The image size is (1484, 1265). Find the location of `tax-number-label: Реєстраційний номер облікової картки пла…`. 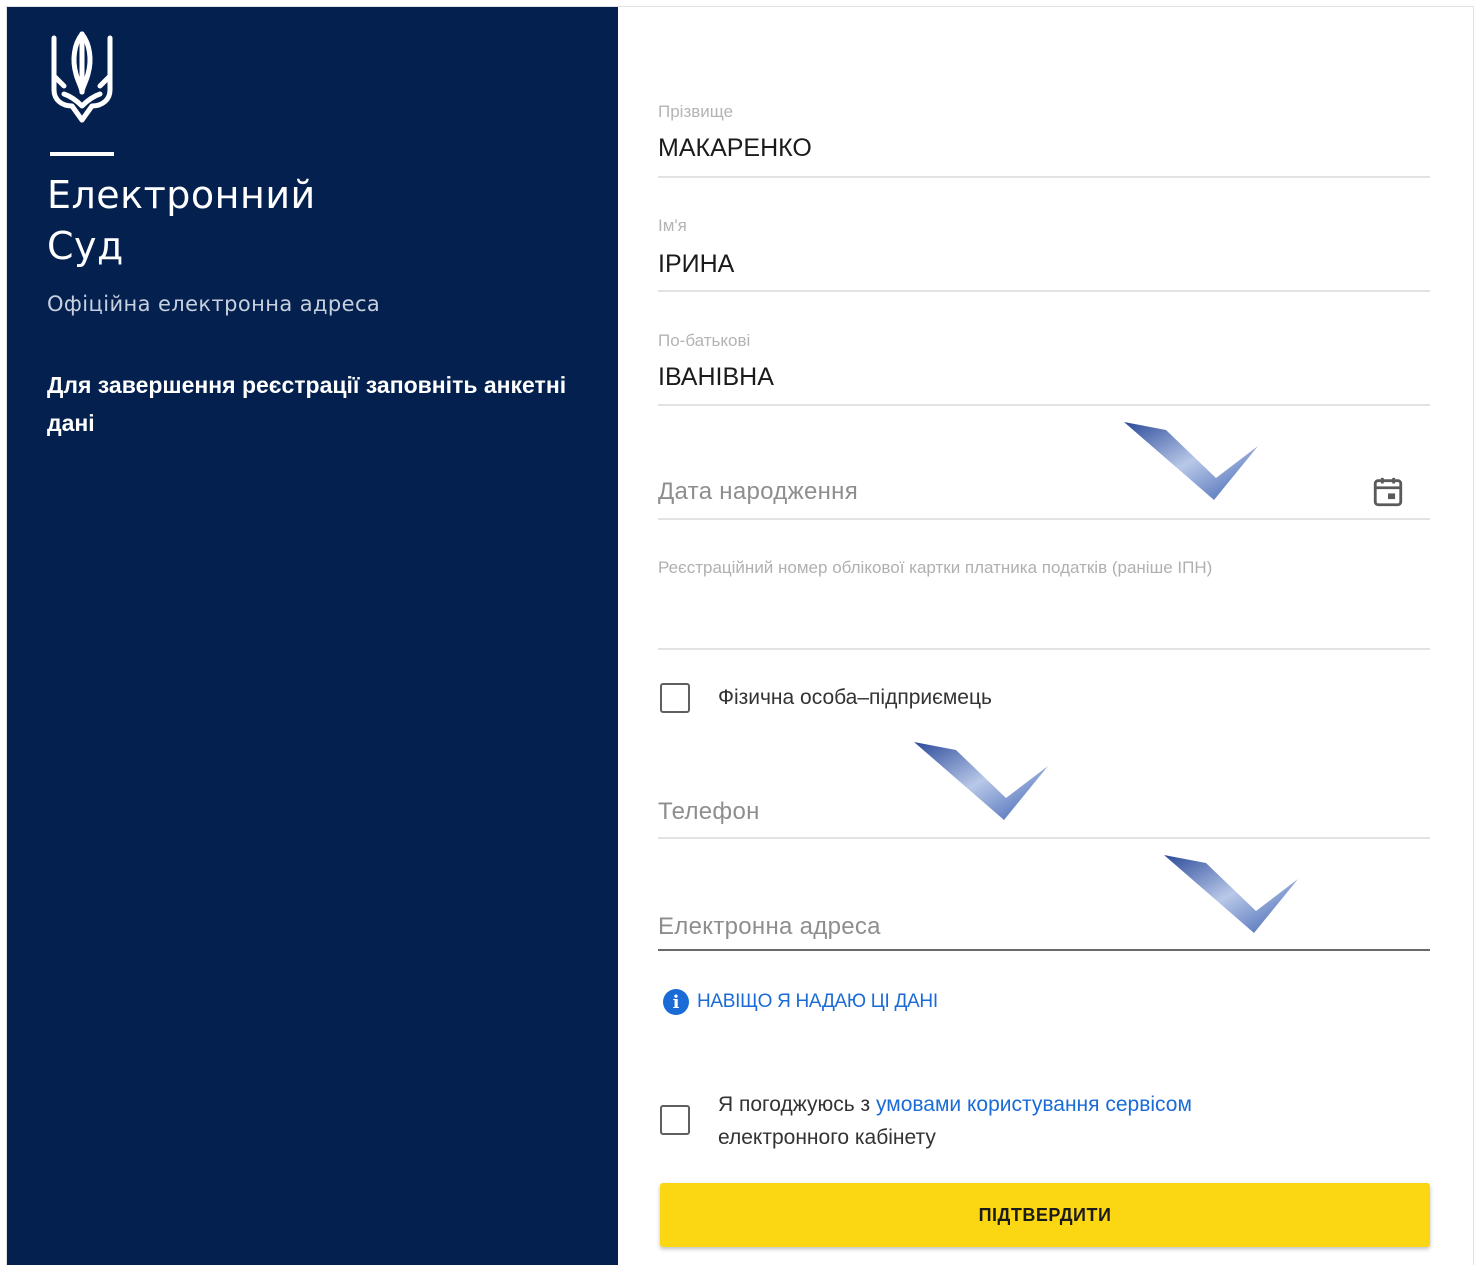

tax-number-label: Реєстраційний номер облікової картки пла… is located at coordinates (935, 567).